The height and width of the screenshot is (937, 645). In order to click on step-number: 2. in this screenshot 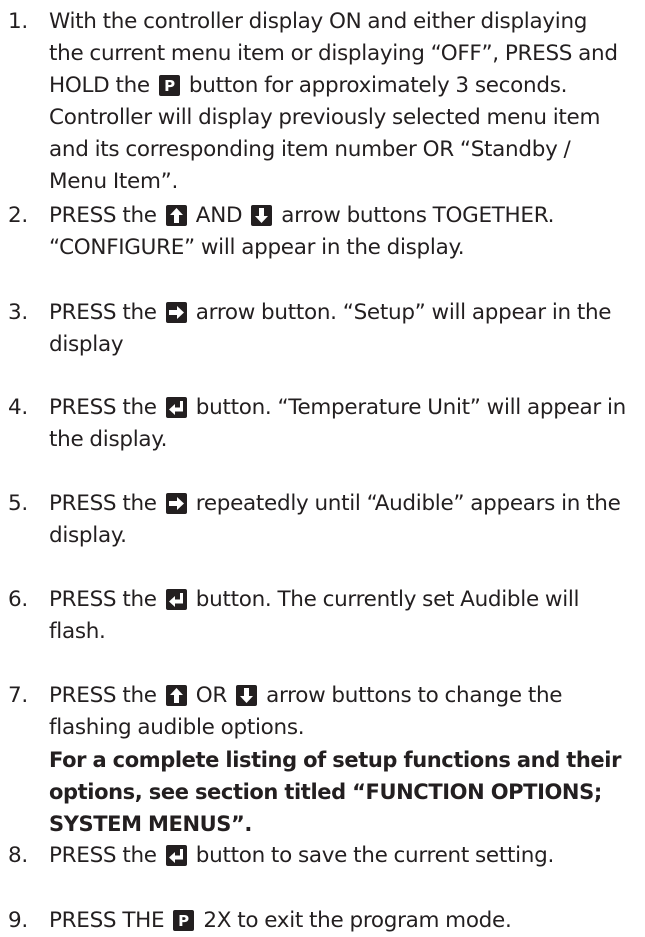, I will do `click(18, 215)`.